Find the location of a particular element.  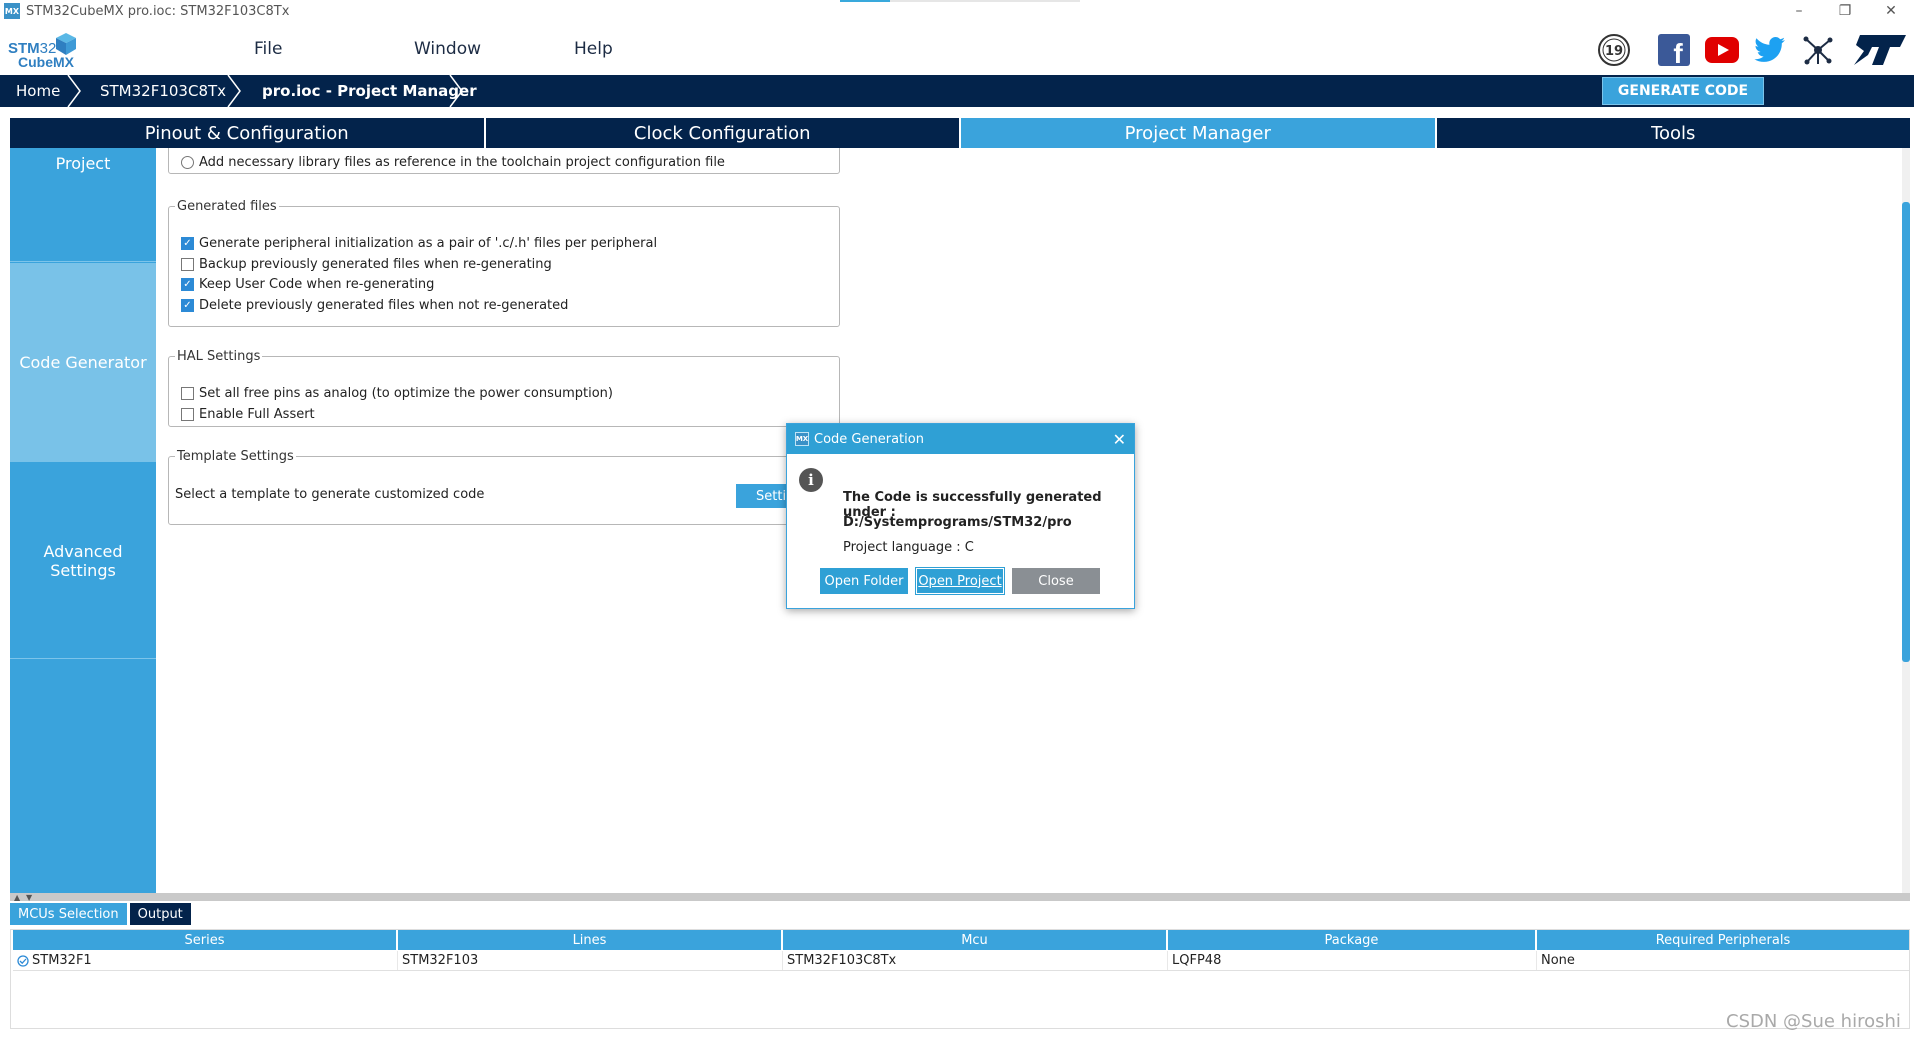

content-scrollbar is located at coordinates (1906, 520).